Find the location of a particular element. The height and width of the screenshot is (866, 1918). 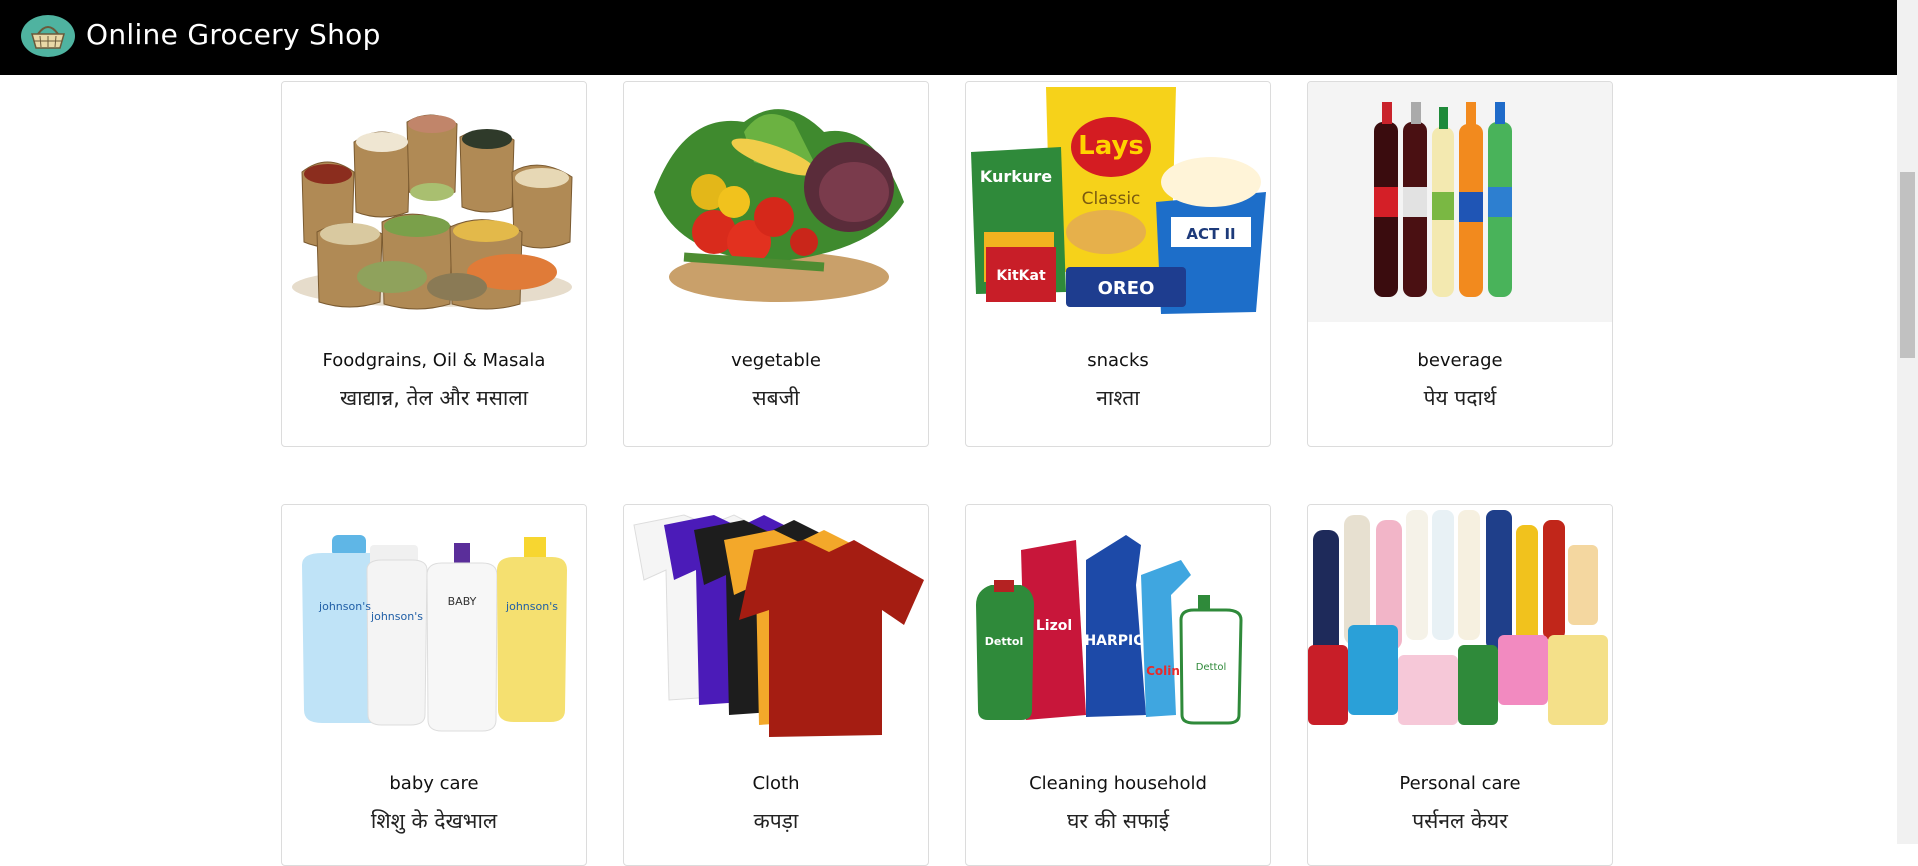

category-card: vegetable सबजी is located at coordinates (776, 264).